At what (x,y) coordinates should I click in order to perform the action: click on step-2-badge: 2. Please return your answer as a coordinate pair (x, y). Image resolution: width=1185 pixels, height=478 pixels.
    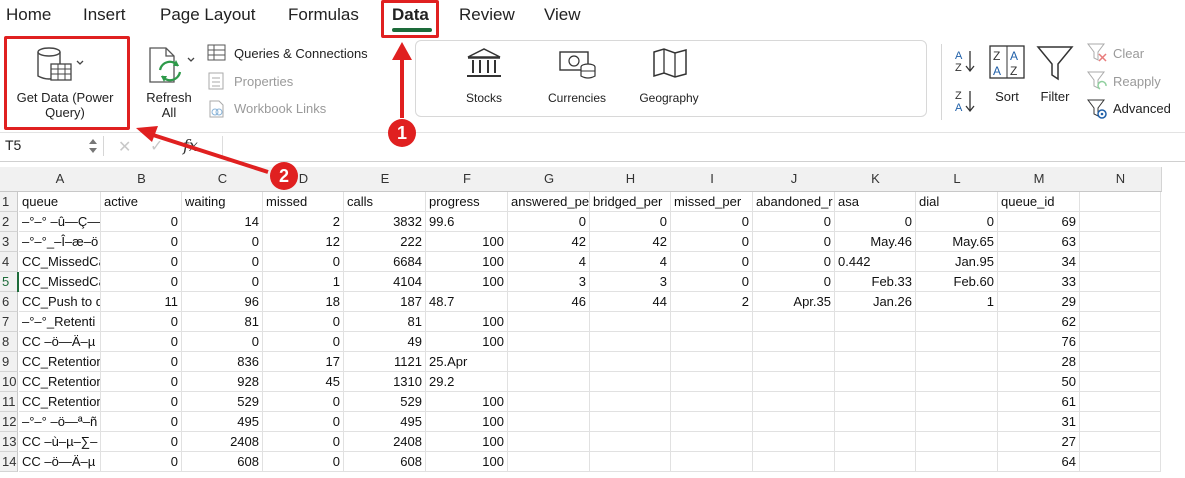
    Looking at the image, I should click on (284, 176).